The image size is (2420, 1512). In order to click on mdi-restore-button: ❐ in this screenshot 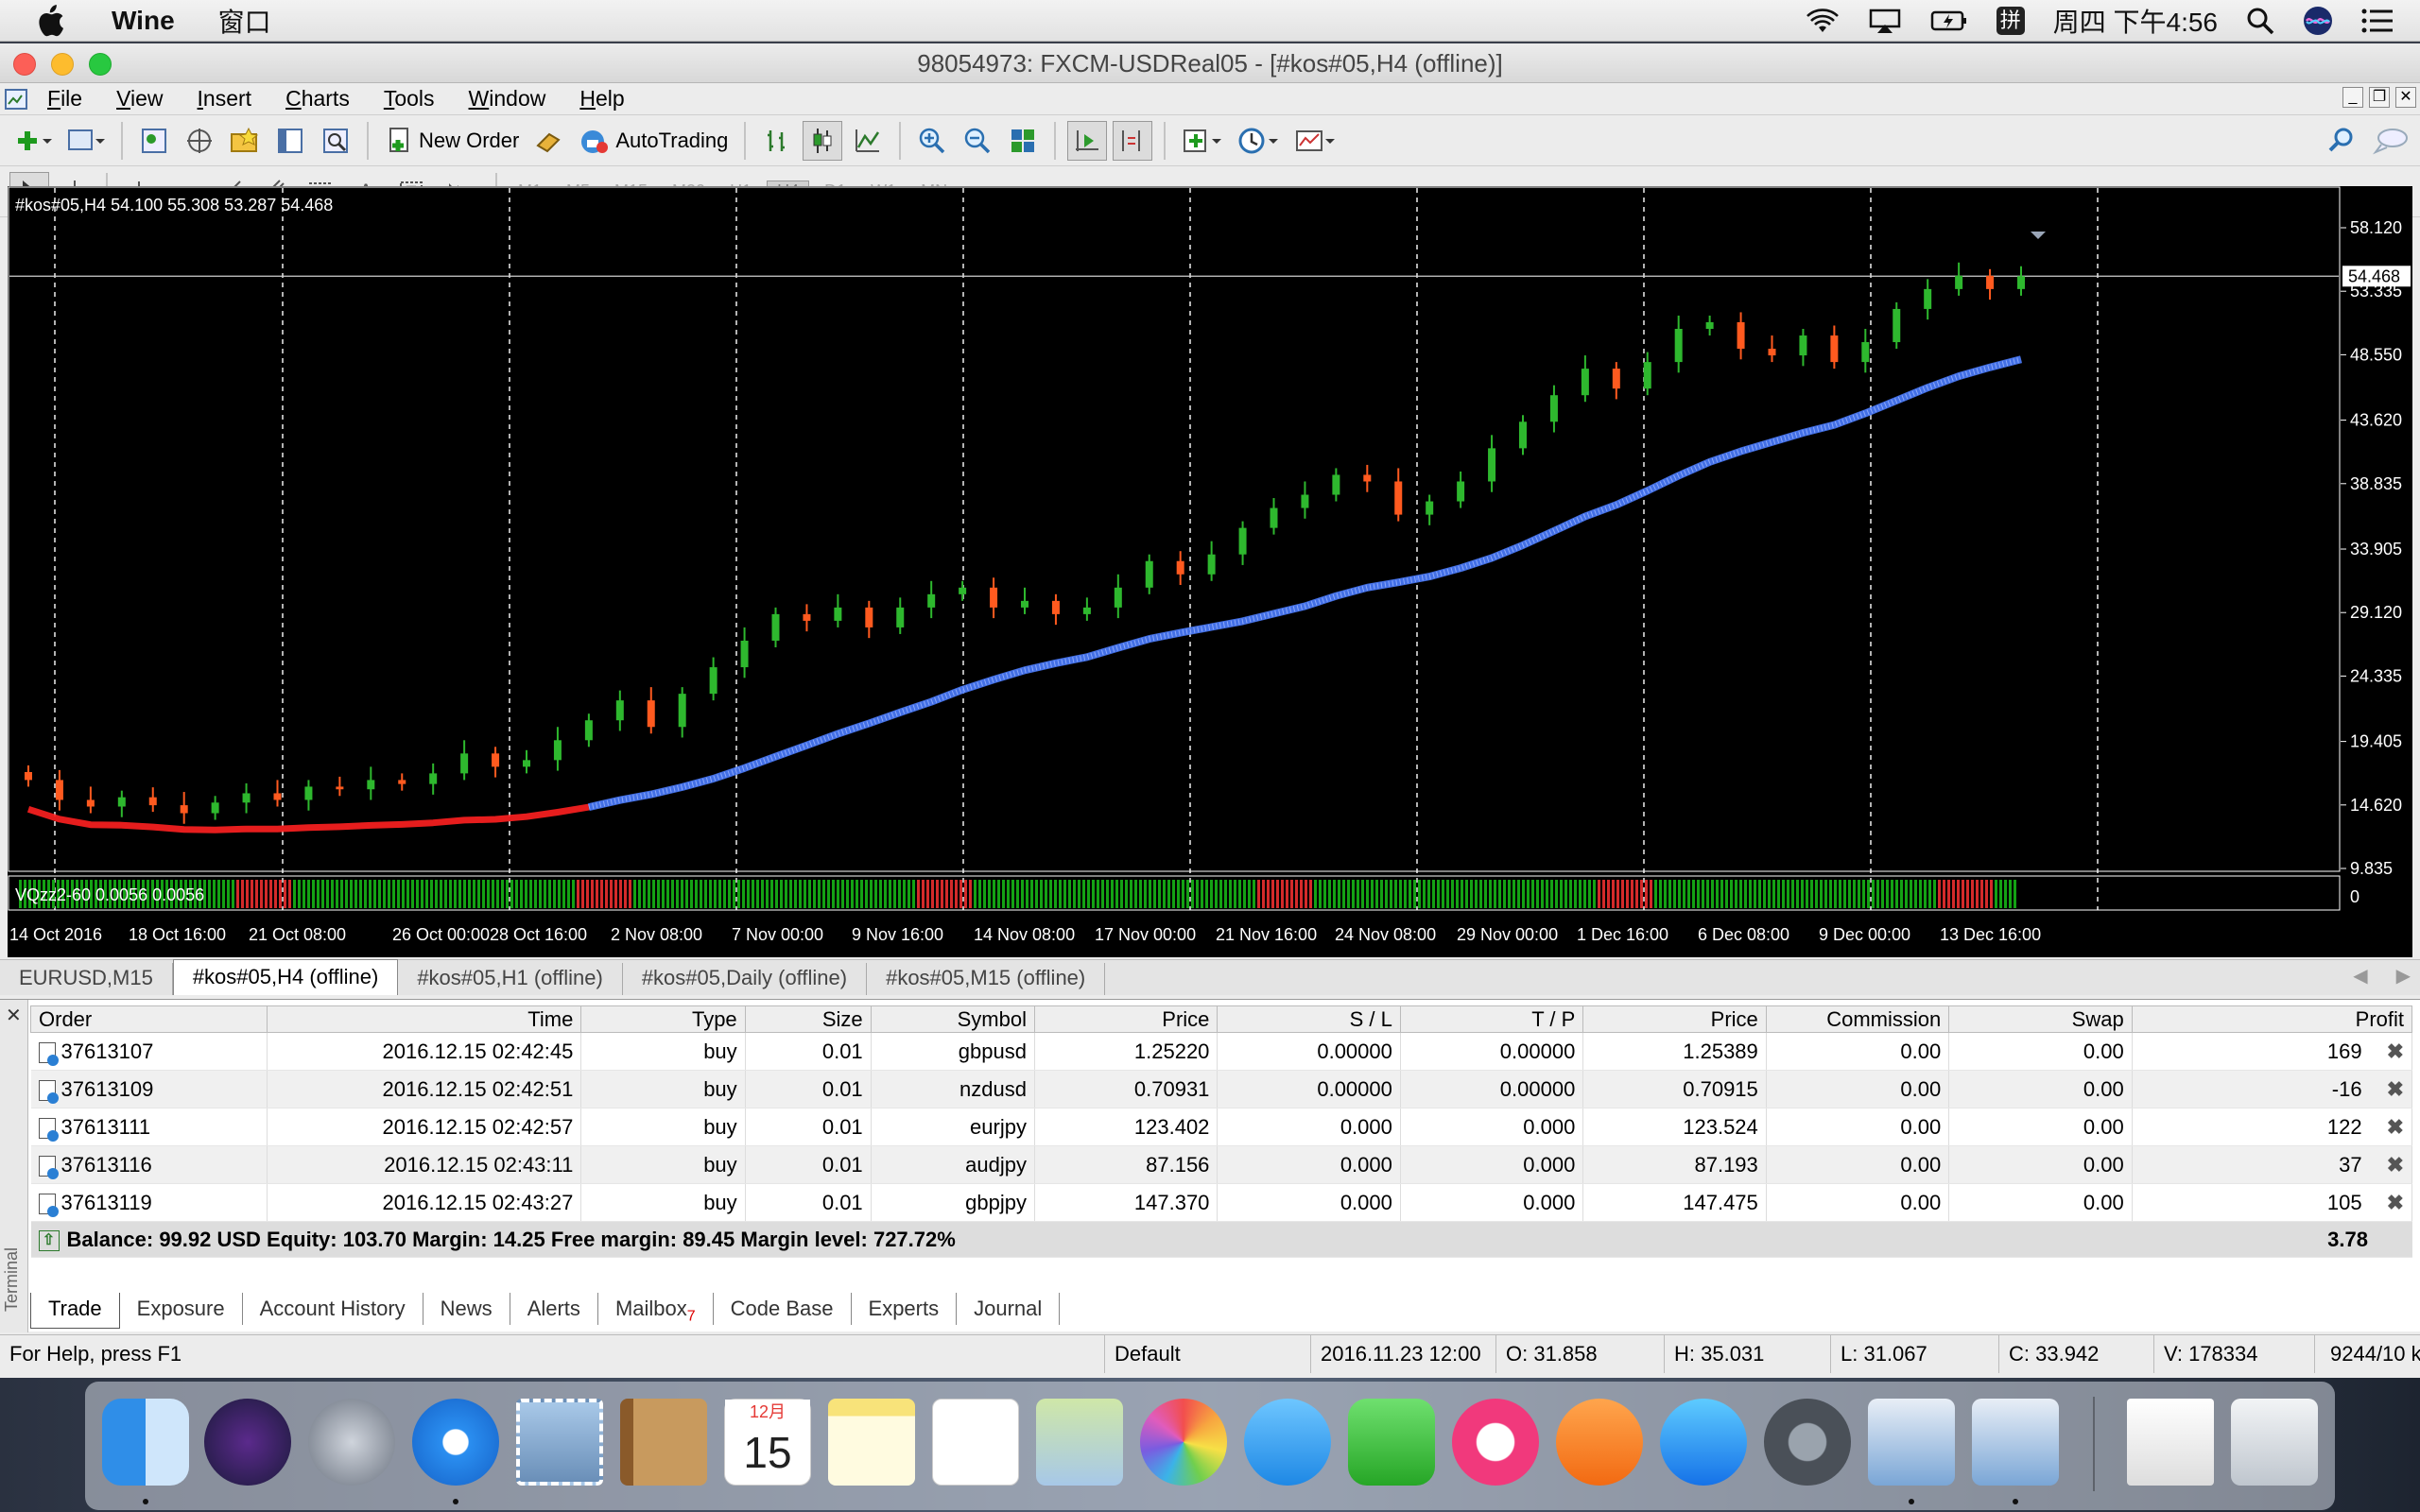, I will do `click(2380, 97)`.